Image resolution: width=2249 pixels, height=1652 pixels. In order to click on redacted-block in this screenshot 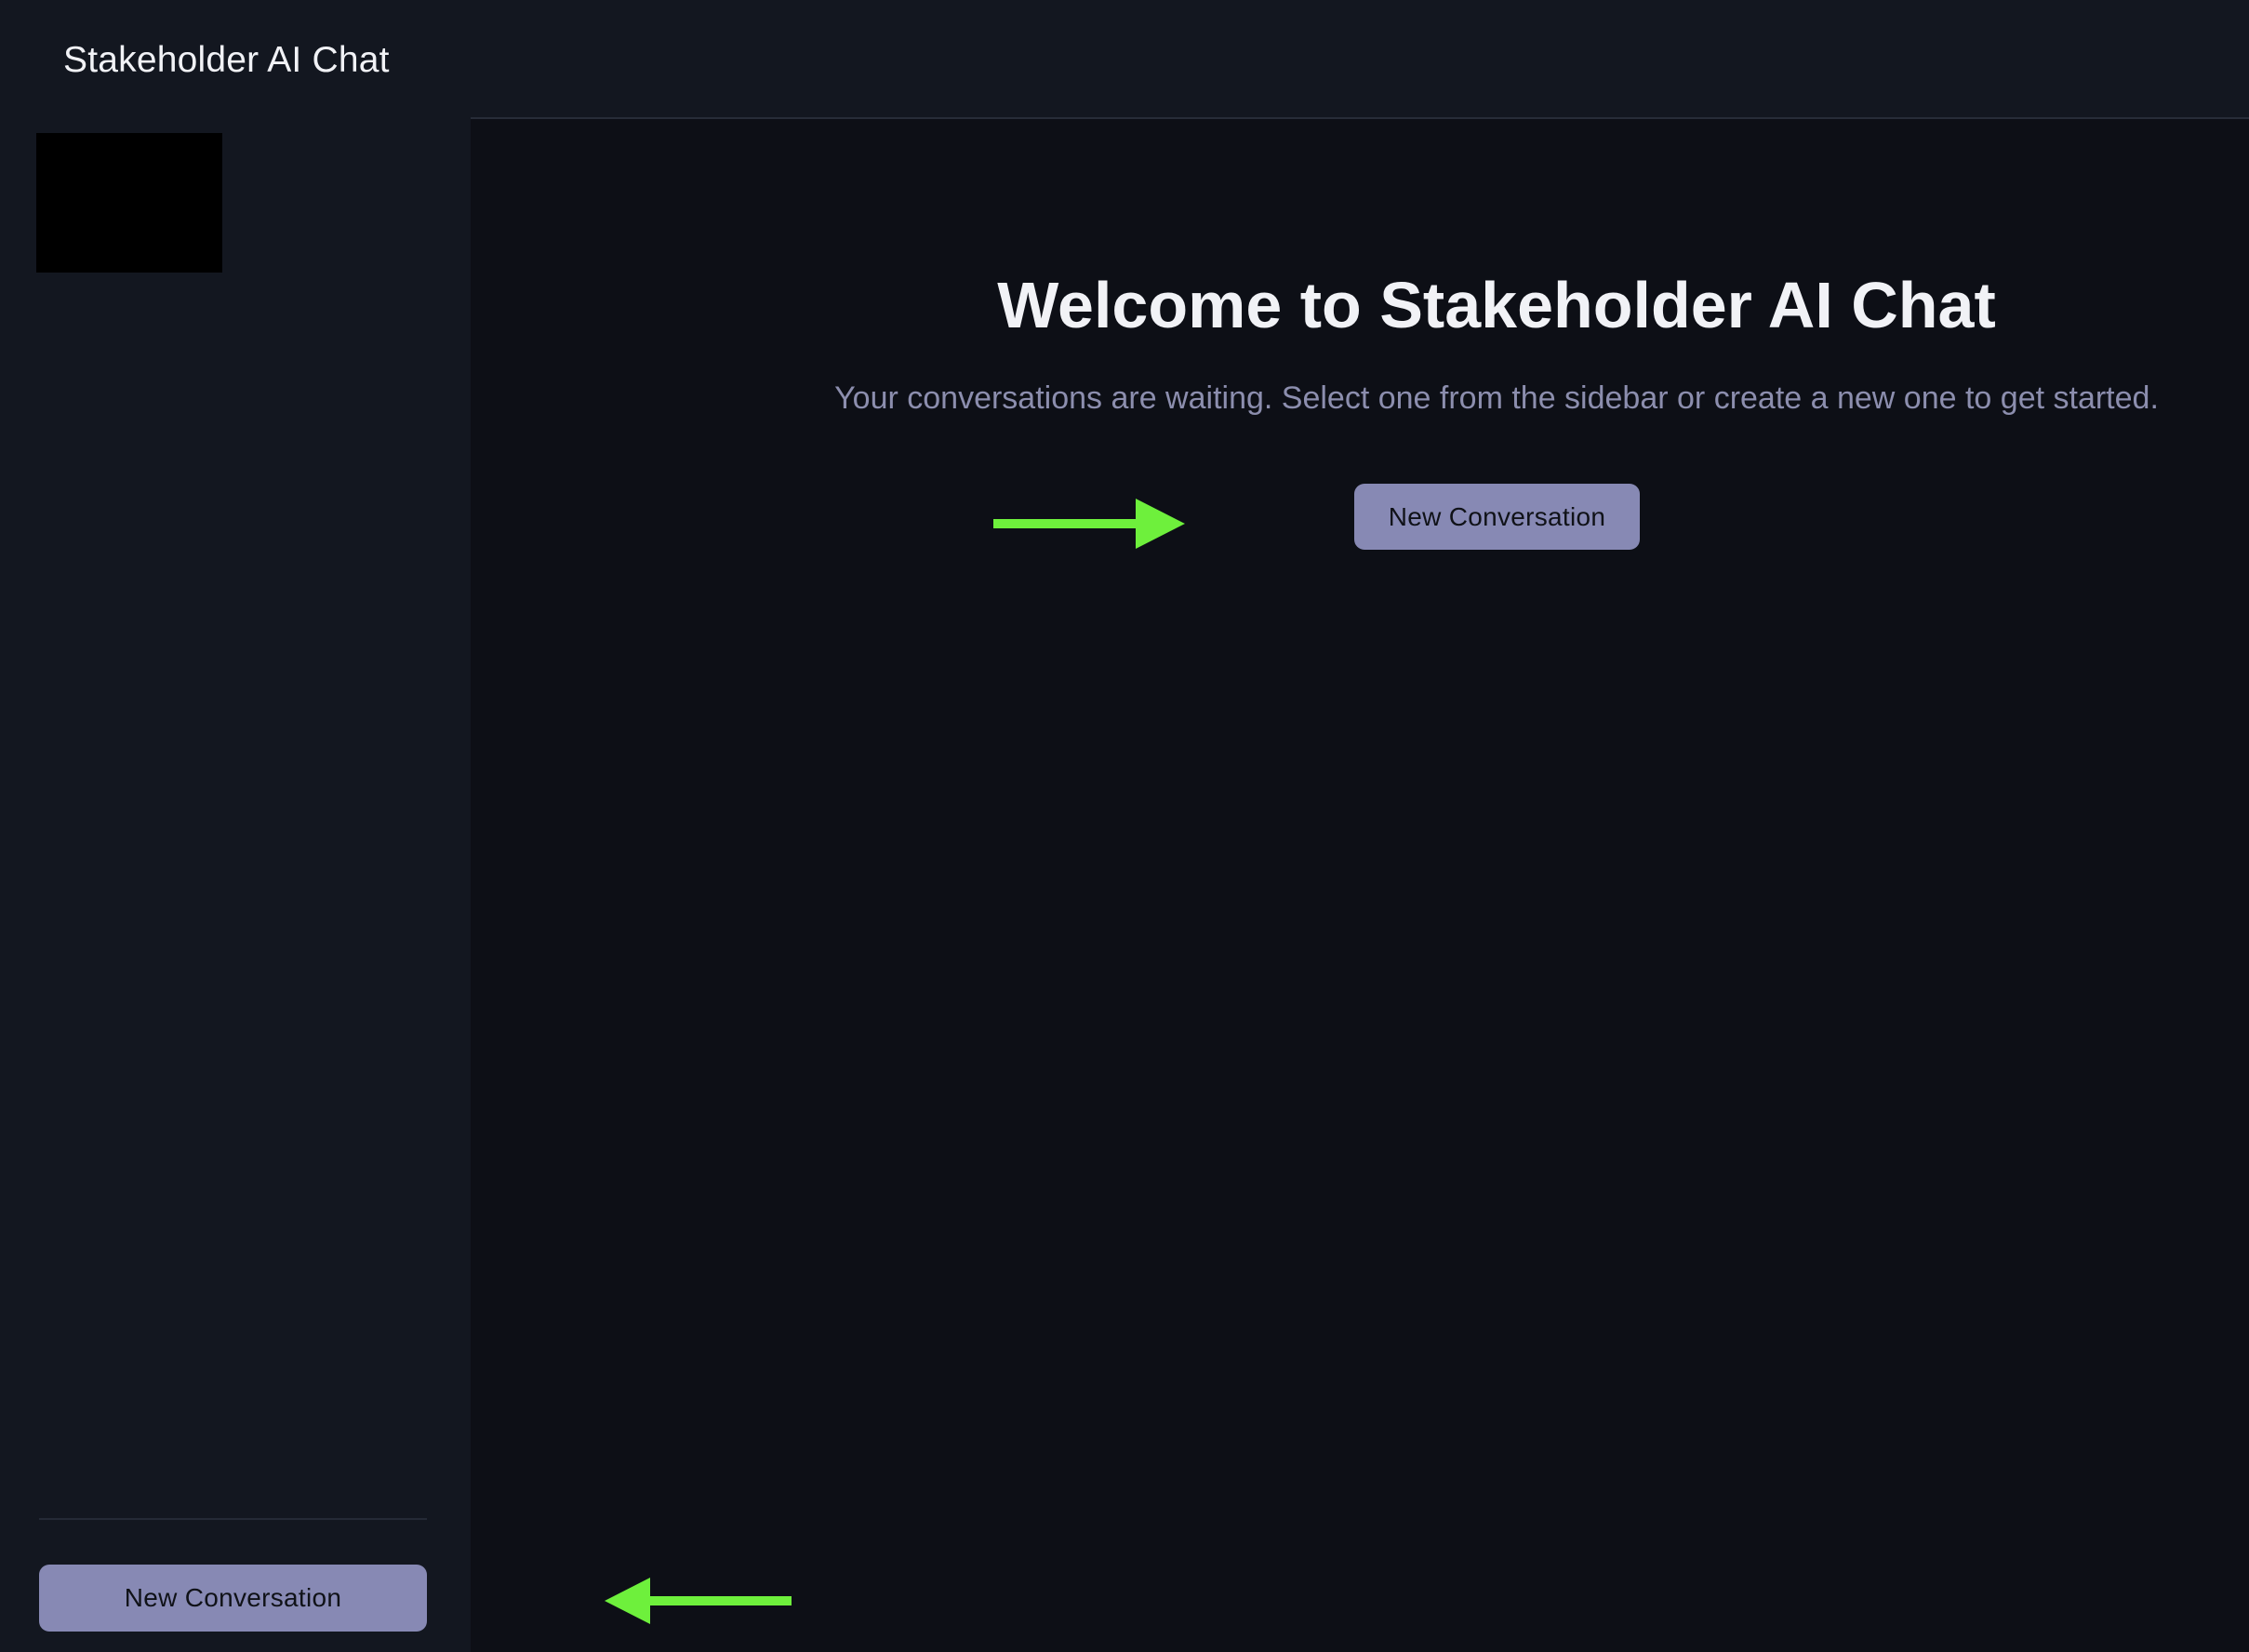, I will do `click(129, 203)`.